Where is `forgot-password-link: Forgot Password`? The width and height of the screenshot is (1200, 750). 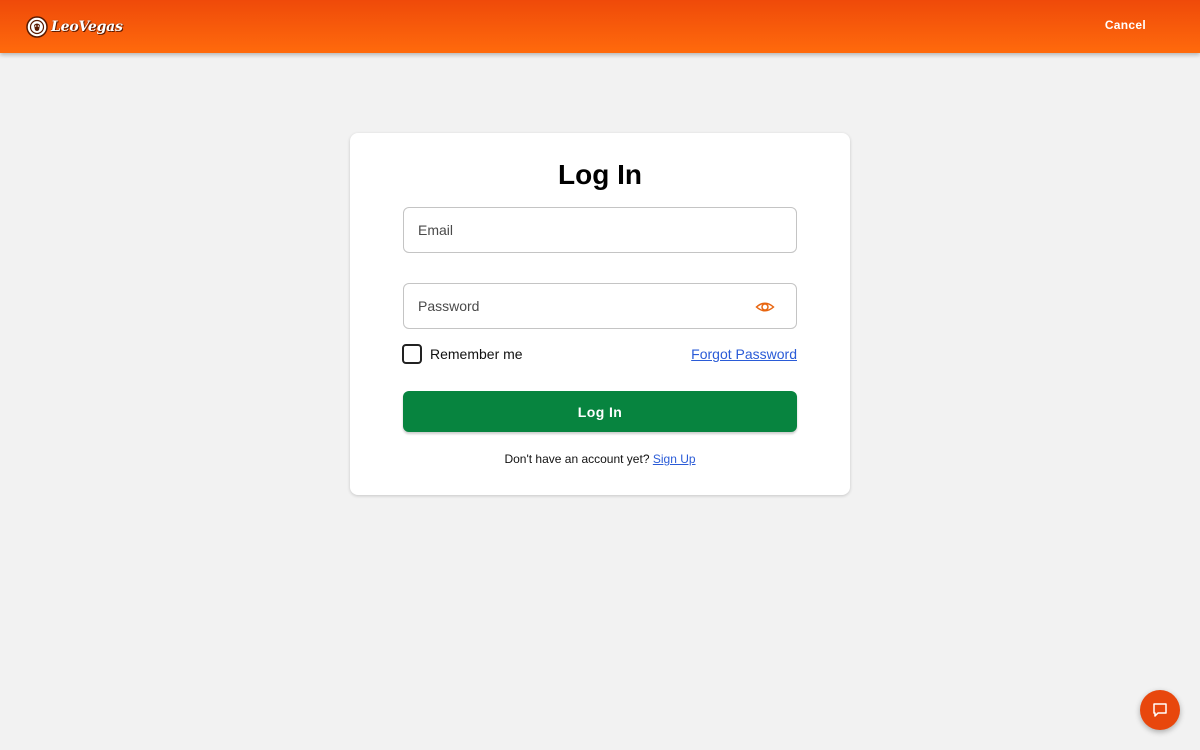 forgot-password-link: Forgot Password is located at coordinates (744, 354).